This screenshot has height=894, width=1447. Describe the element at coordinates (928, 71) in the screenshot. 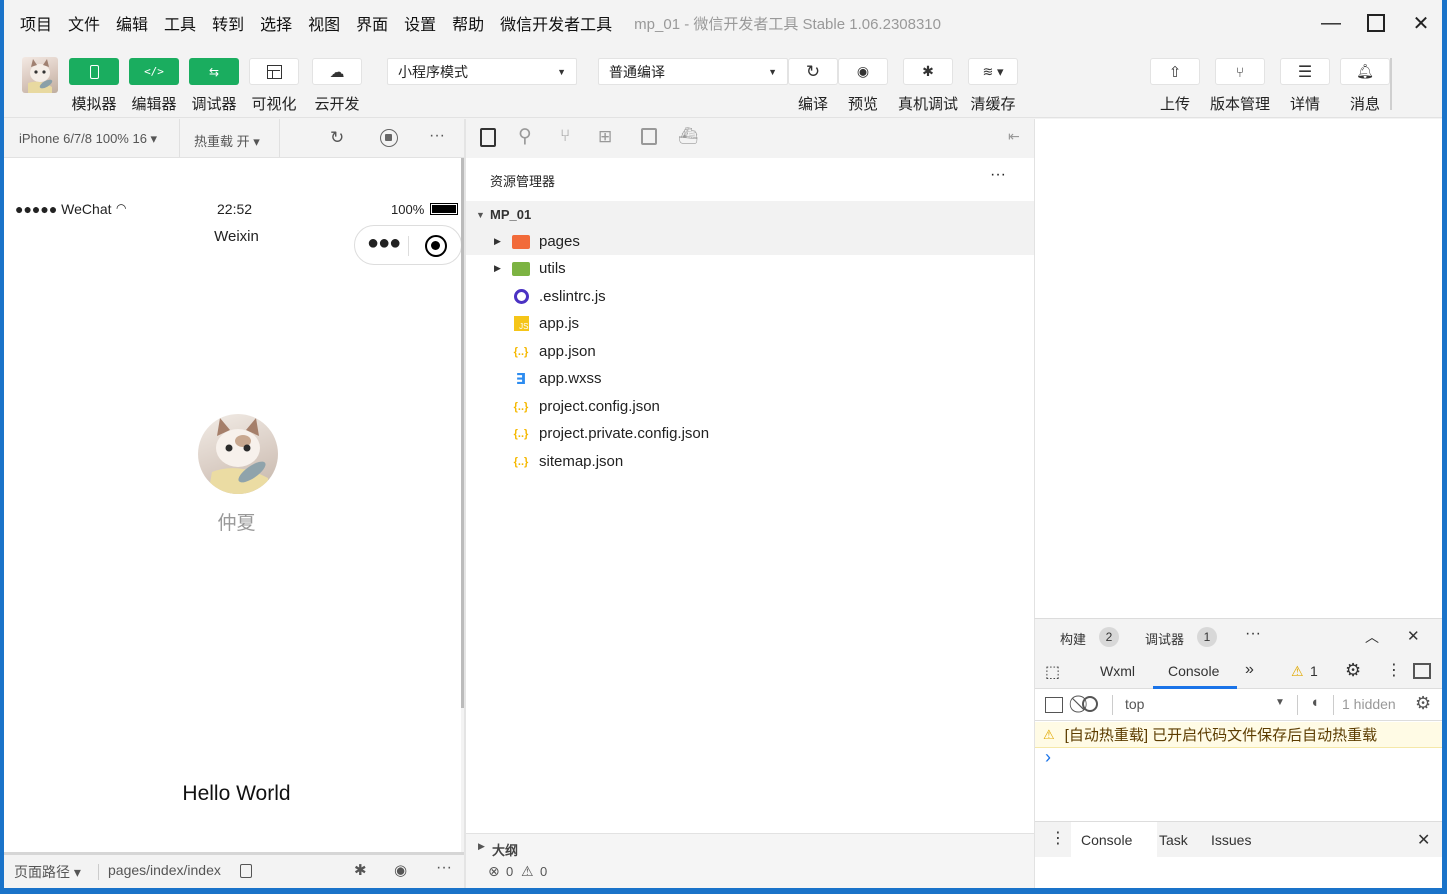

I see `real-debug-button: ✱` at that location.